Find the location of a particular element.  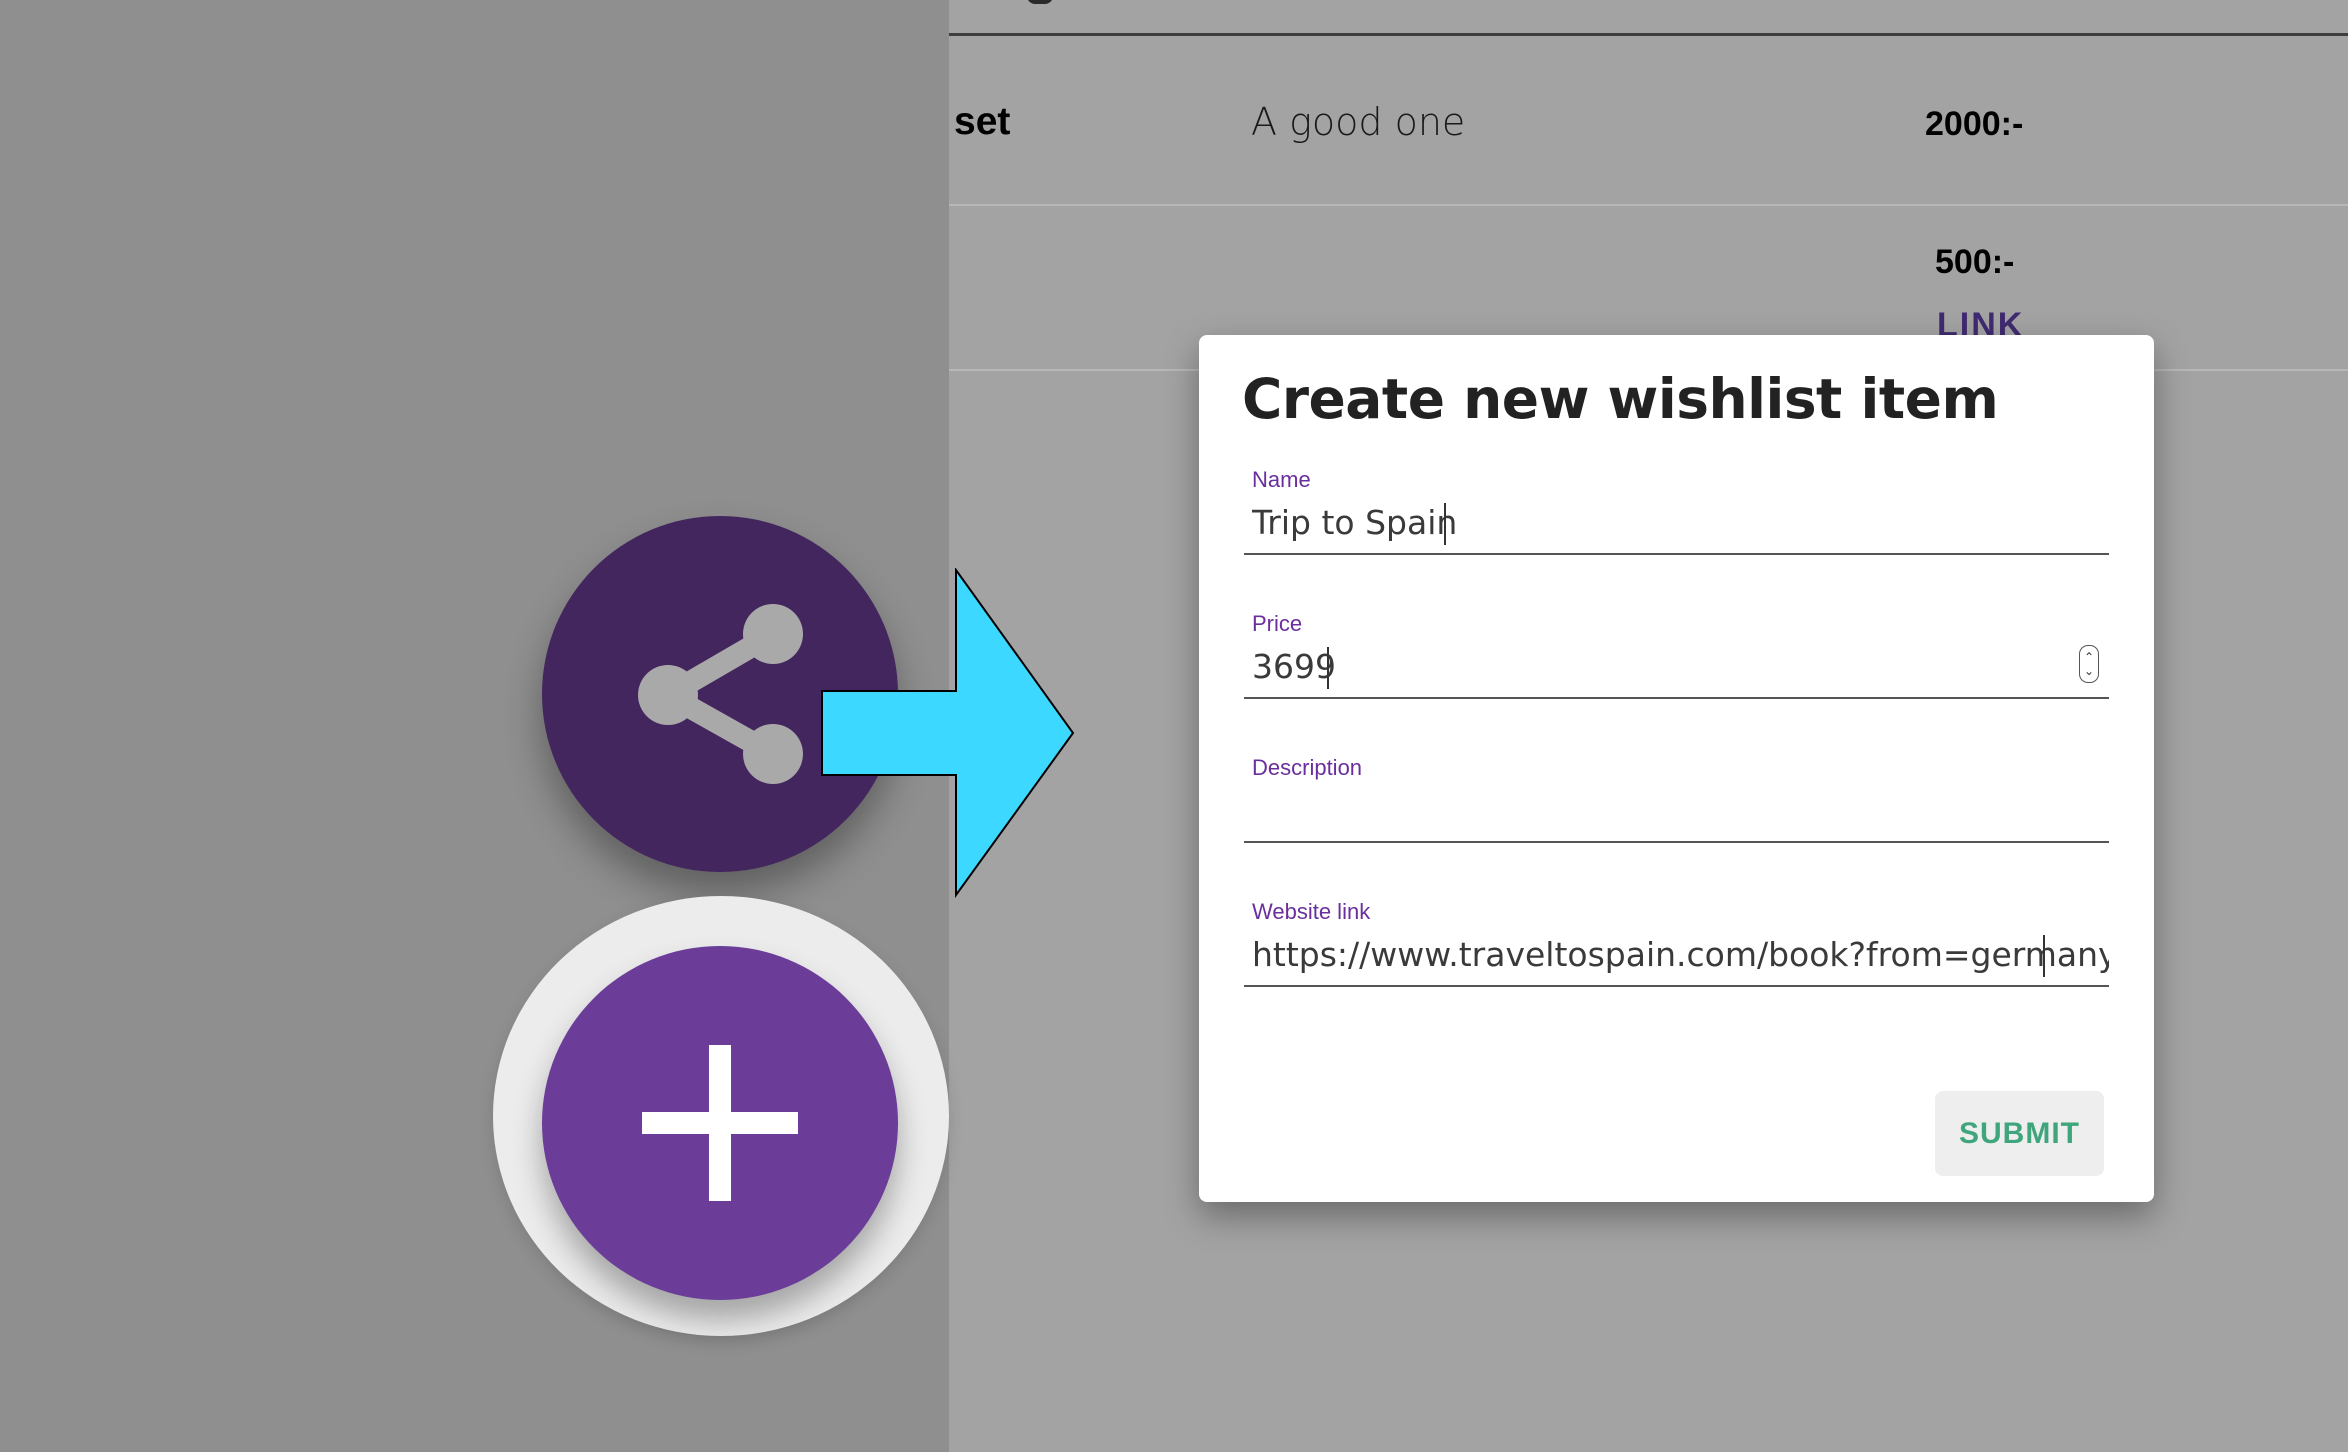

name-field: Name is located at coordinates (1676, 514).